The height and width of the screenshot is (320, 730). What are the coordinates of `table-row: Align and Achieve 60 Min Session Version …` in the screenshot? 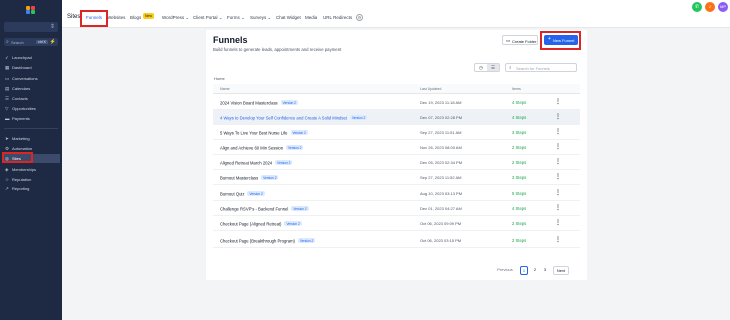 It's located at (396, 147).